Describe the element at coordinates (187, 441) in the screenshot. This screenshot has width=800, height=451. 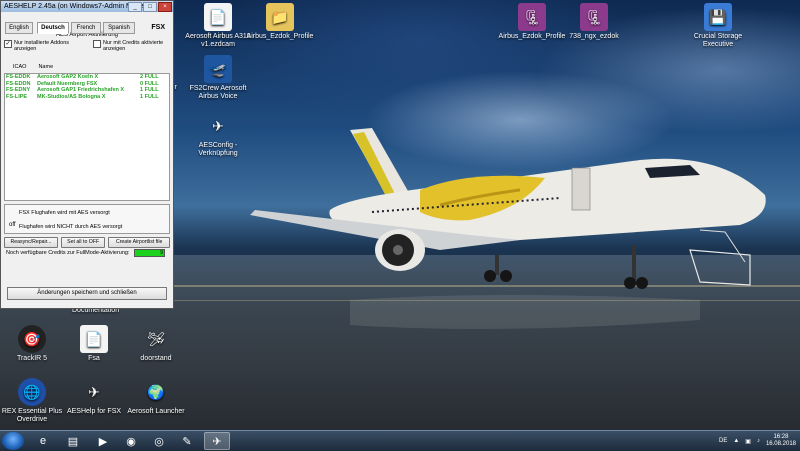
I see `paint-taskbar-icon: ✎` at that location.